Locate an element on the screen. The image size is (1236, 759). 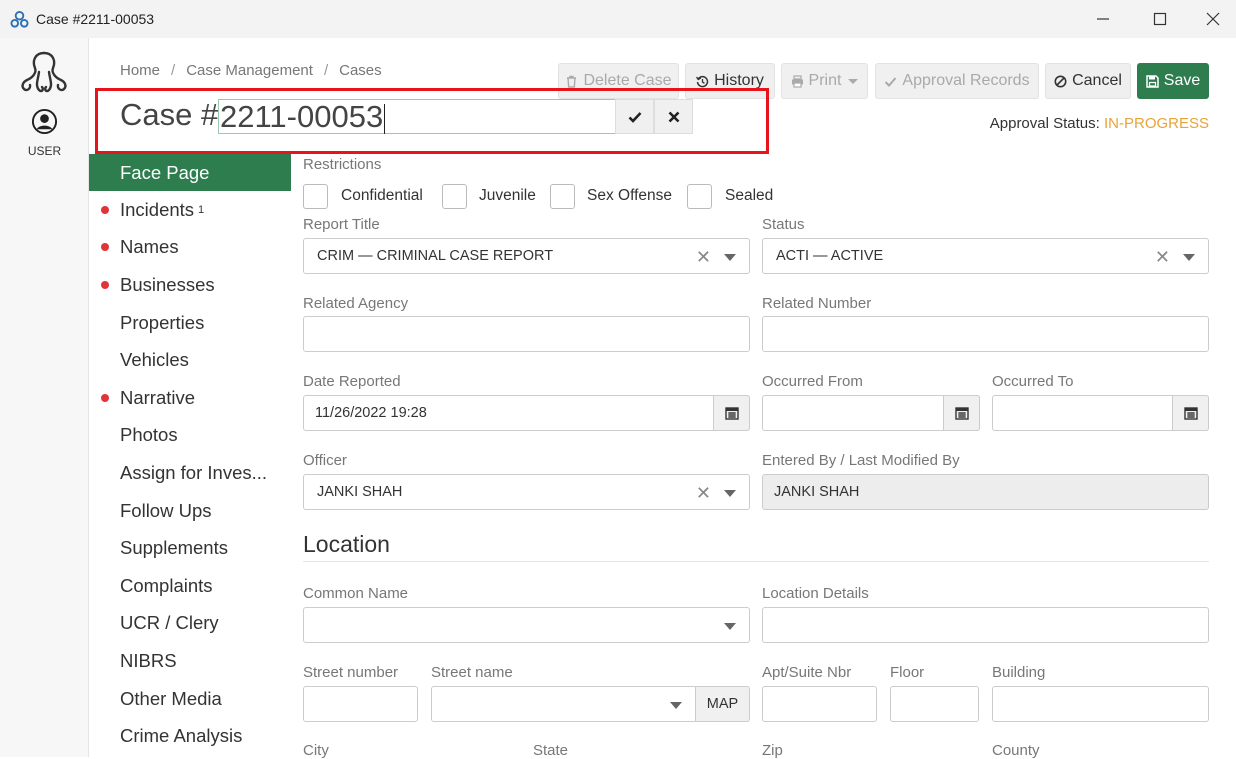
window-title: Case #2211-00053 is located at coordinates (95, 19).